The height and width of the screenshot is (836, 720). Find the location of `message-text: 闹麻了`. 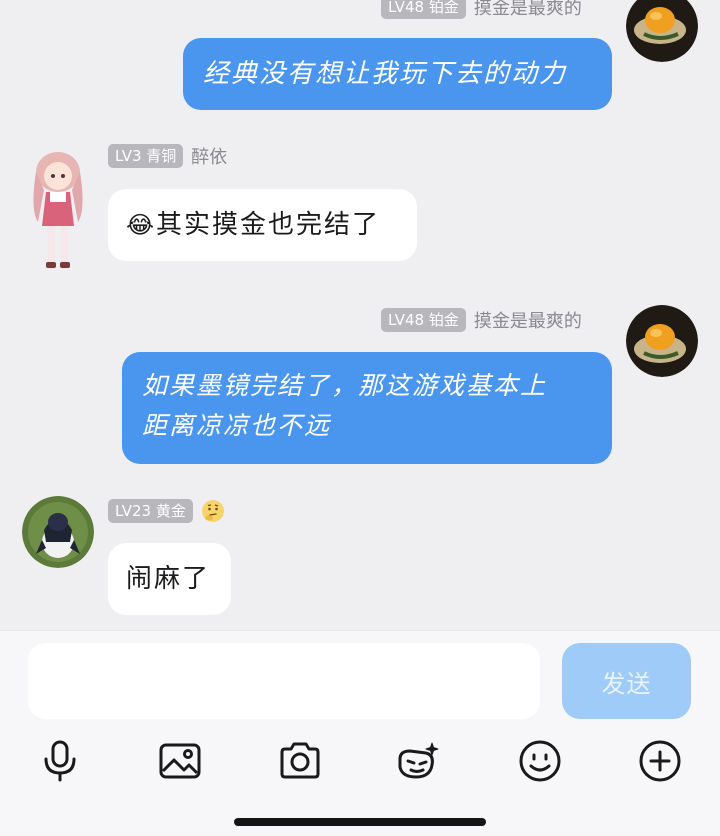

message-text: 闹麻了 is located at coordinates (168, 579).